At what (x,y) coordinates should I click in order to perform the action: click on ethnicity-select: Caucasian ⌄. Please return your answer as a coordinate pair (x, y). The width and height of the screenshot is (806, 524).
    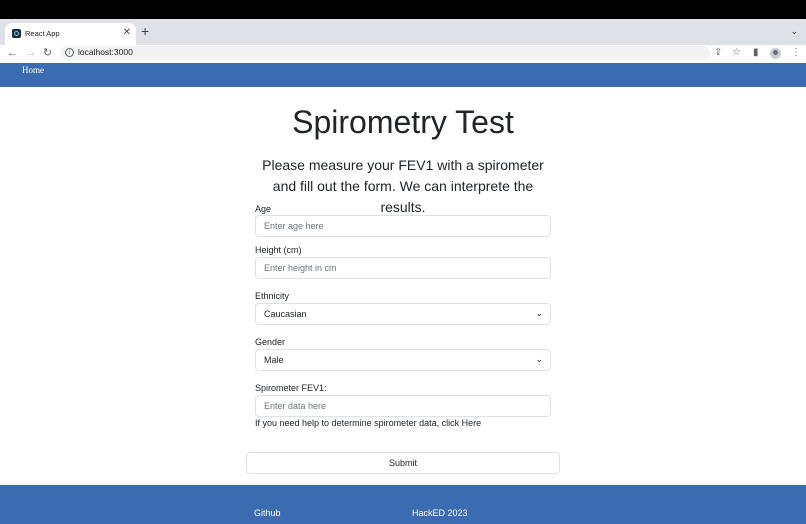
    Looking at the image, I should click on (403, 314).